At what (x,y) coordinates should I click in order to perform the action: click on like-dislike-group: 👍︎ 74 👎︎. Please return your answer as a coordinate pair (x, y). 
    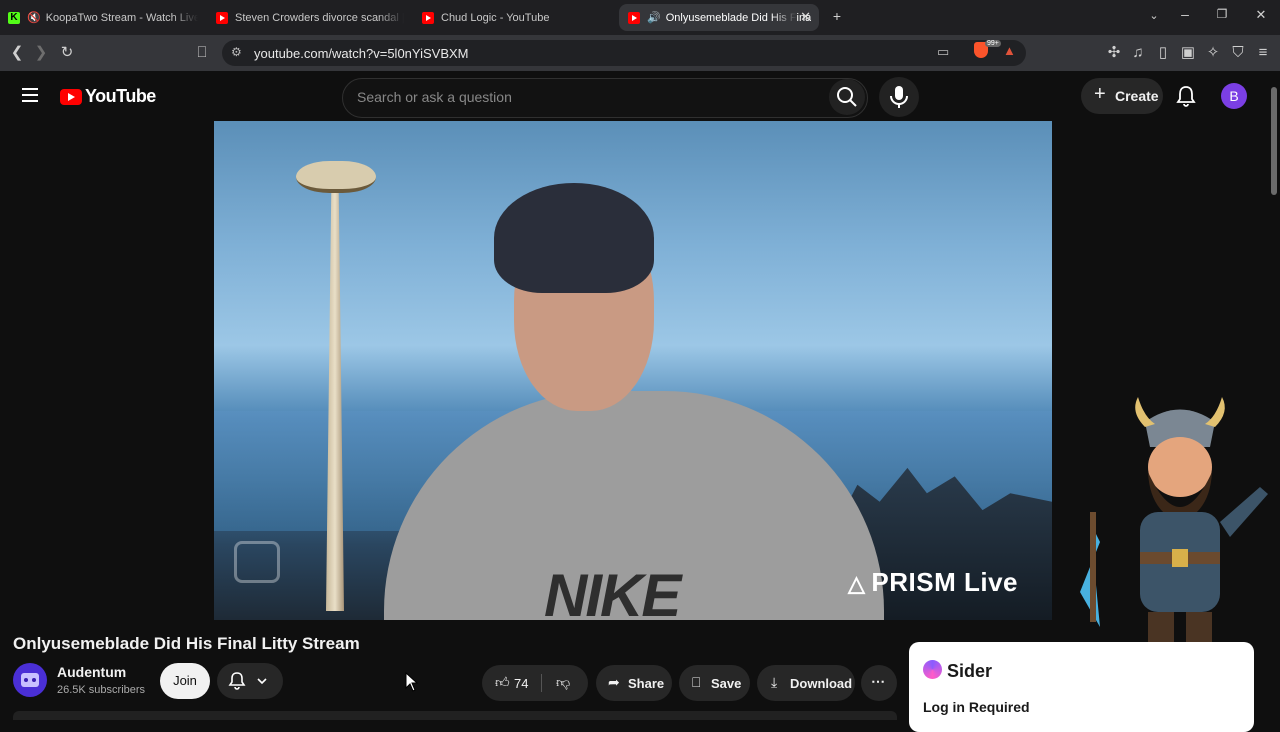
    Looking at the image, I should click on (535, 683).